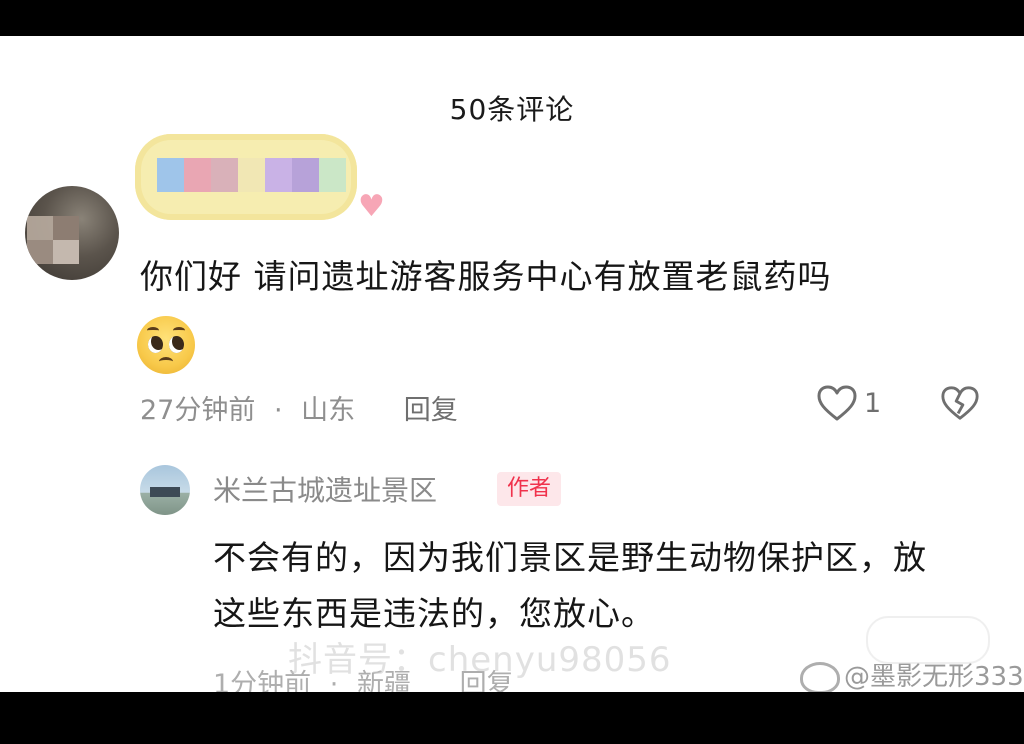 The height and width of the screenshot is (744, 1024). I want to click on author-avatar, so click(165, 490).